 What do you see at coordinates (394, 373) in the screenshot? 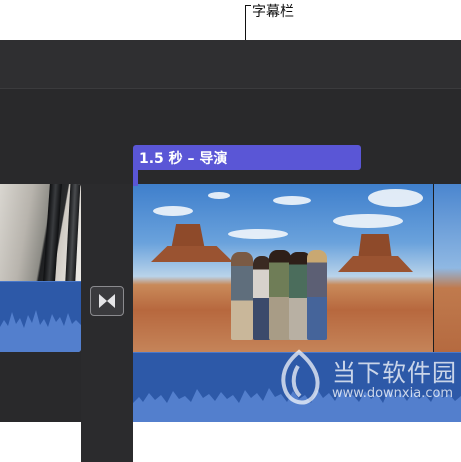
I see `watermark-name: 当下软件园` at bounding box center [394, 373].